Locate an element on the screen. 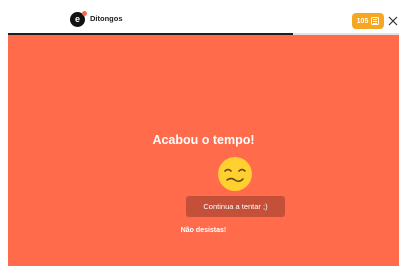  top-bar: e Ditongos 105 is located at coordinates (205, 17).